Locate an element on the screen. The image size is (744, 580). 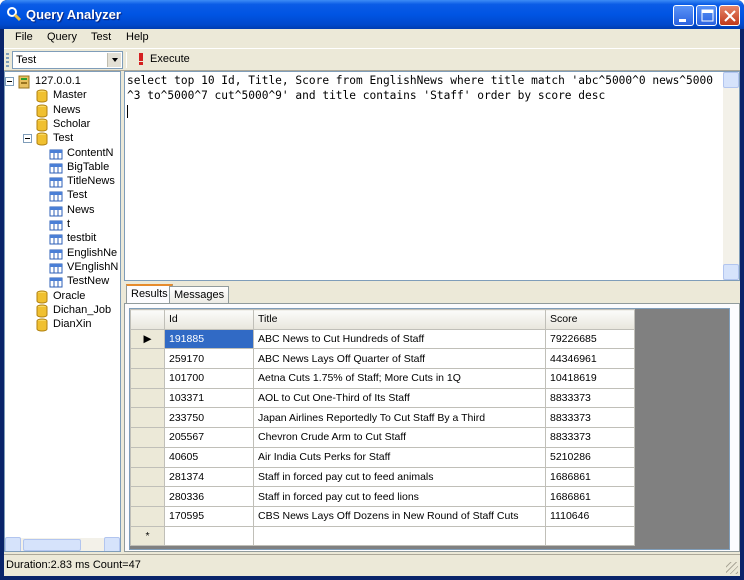
id-cell: 233750 is located at coordinates (209, 418).